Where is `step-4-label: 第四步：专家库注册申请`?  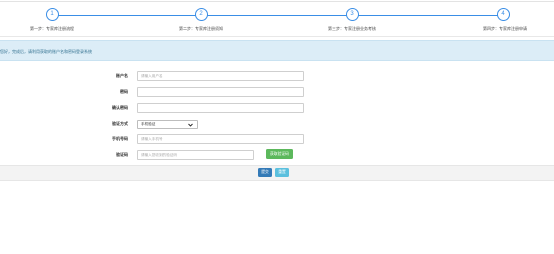 step-4-label: 第四步：专家库注册申请 is located at coordinates (505, 28).